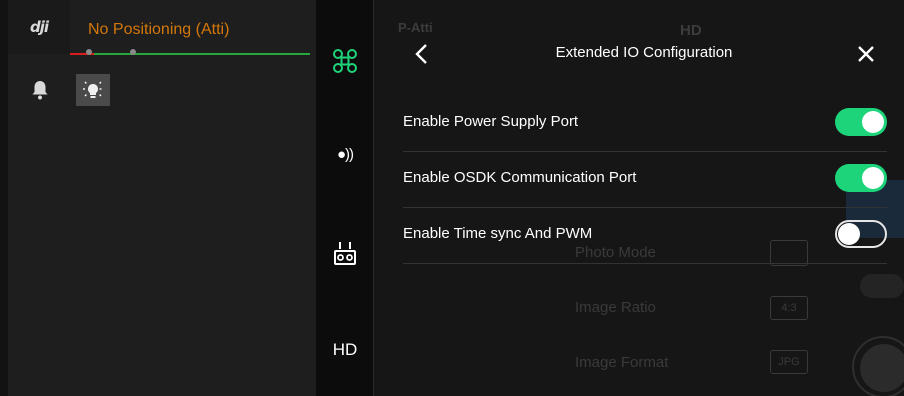 Image resolution: width=904 pixels, height=396 pixels. Describe the element at coordinates (645, 123) in the screenshot. I see `power-supply-row: Enable Power Supply Port` at that location.